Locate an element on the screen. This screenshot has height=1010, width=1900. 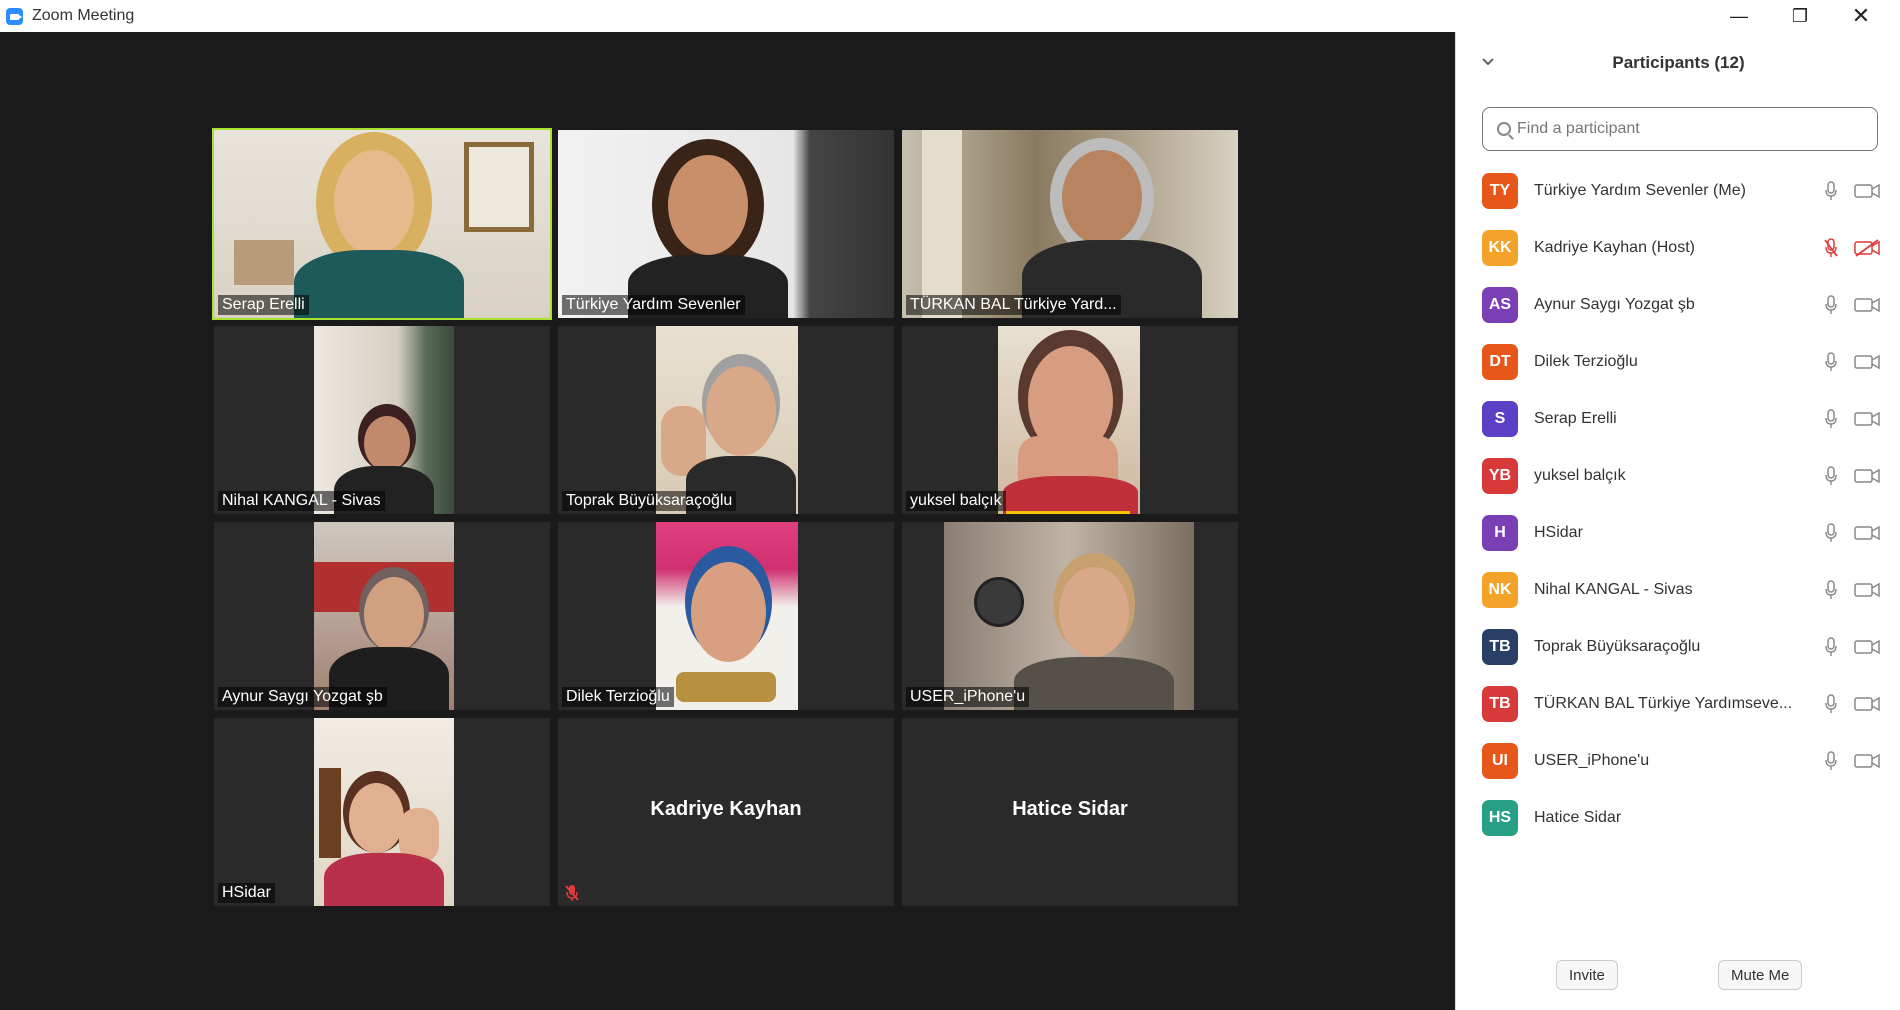
participant-name: USER_iPhone'u is located at coordinates (1592, 760).